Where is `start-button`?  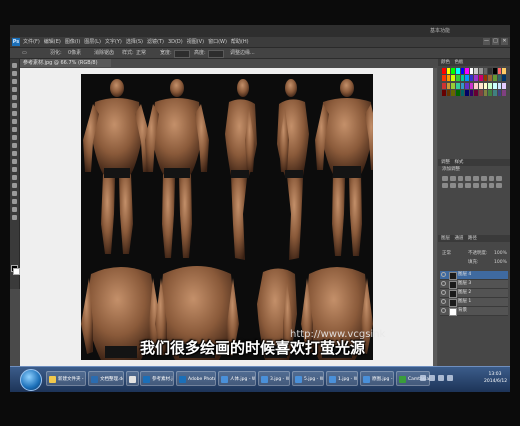
start-button is located at coordinates (31, 380).